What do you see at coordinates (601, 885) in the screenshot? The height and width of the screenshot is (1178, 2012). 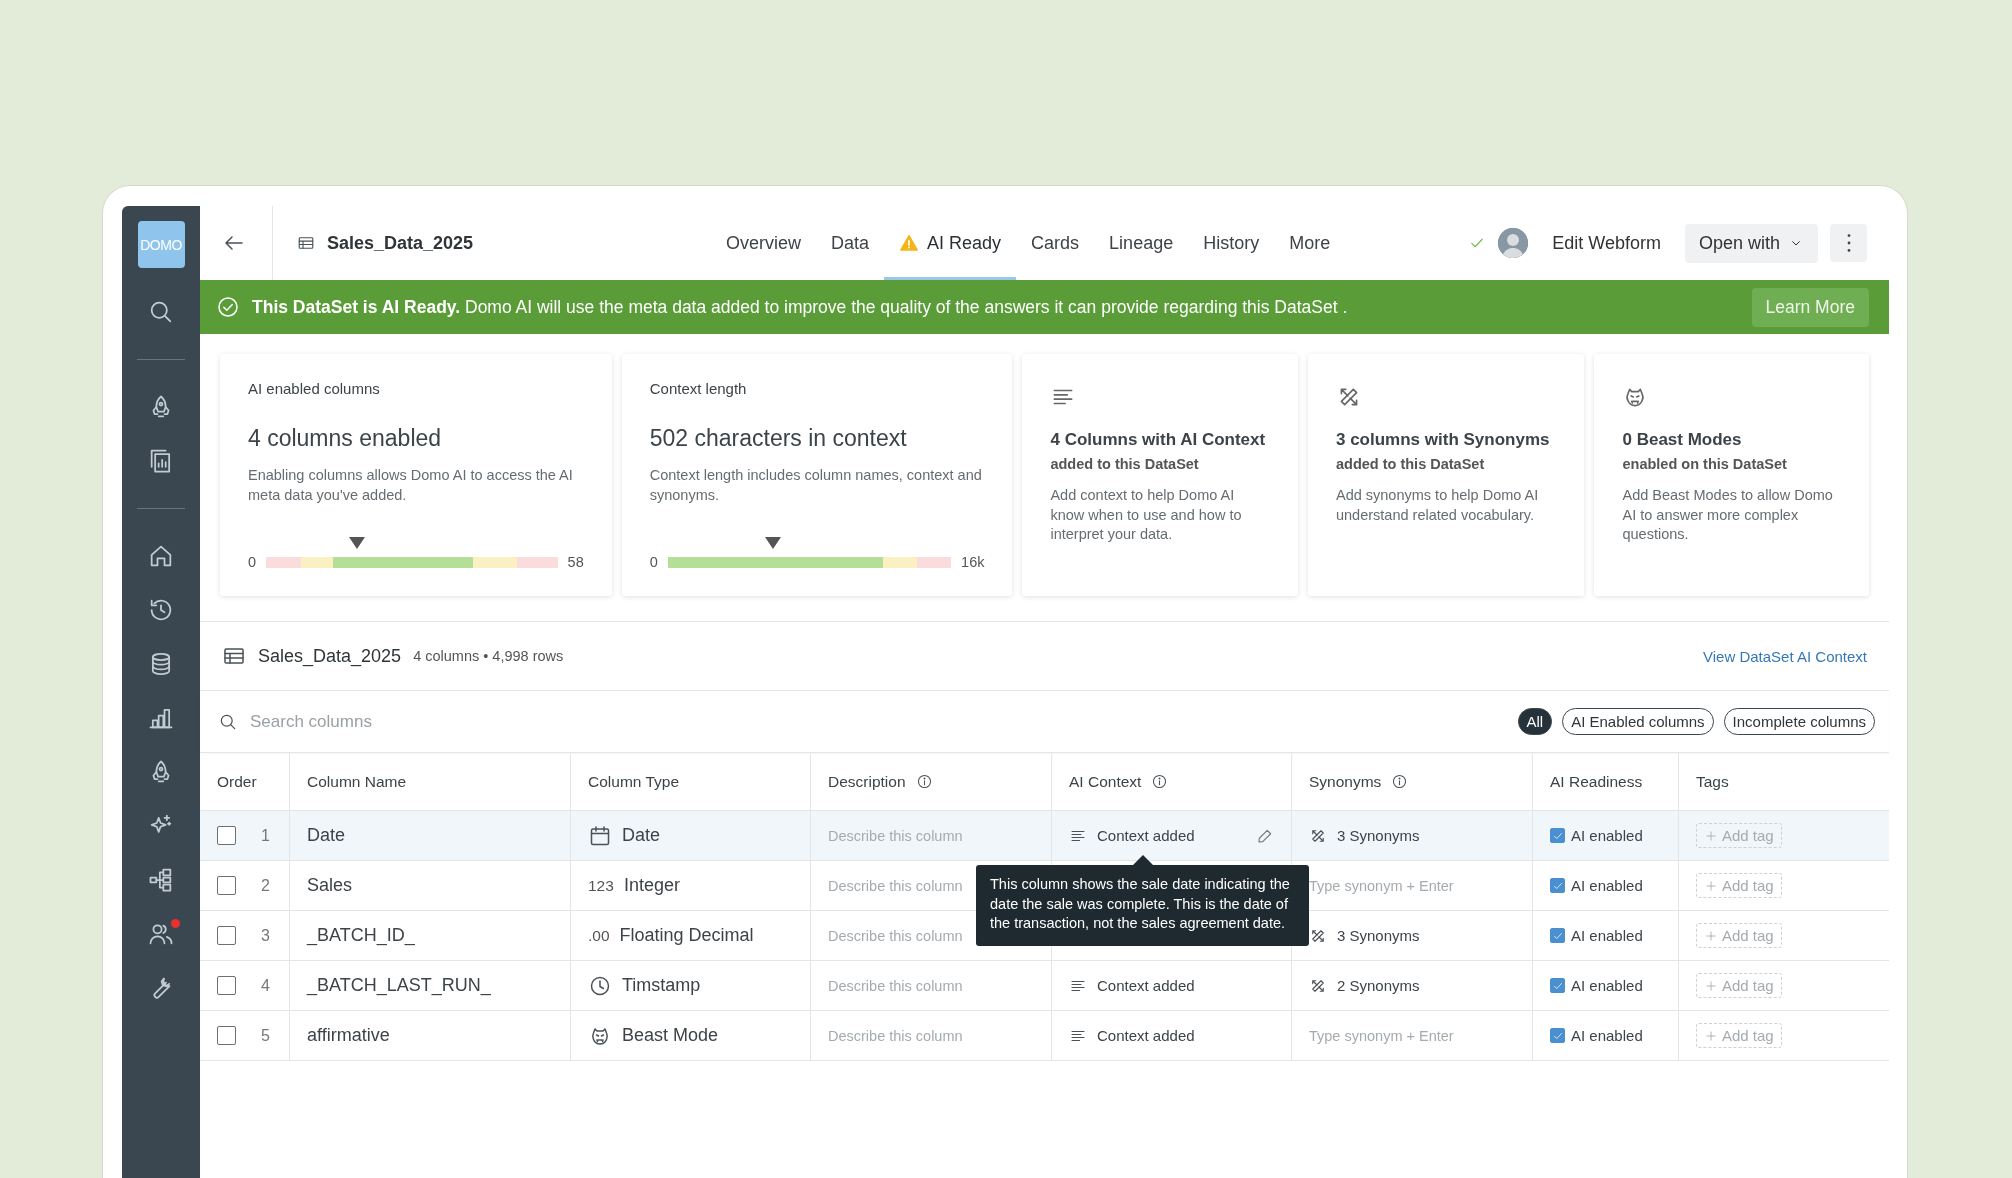 I see `type-glyph: 123` at bounding box center [601, 885].